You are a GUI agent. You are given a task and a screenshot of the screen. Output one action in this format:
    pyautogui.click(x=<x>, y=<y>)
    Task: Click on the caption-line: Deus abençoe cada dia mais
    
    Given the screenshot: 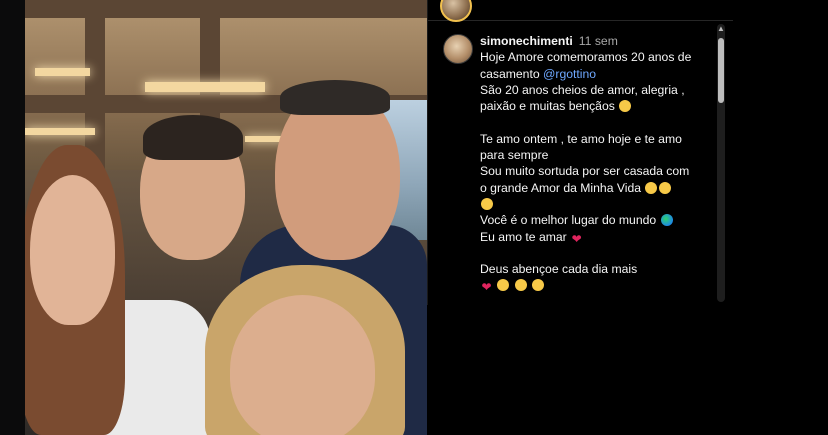 What is the action you would take?
    pyautogui.click(x=559, y=269)
    